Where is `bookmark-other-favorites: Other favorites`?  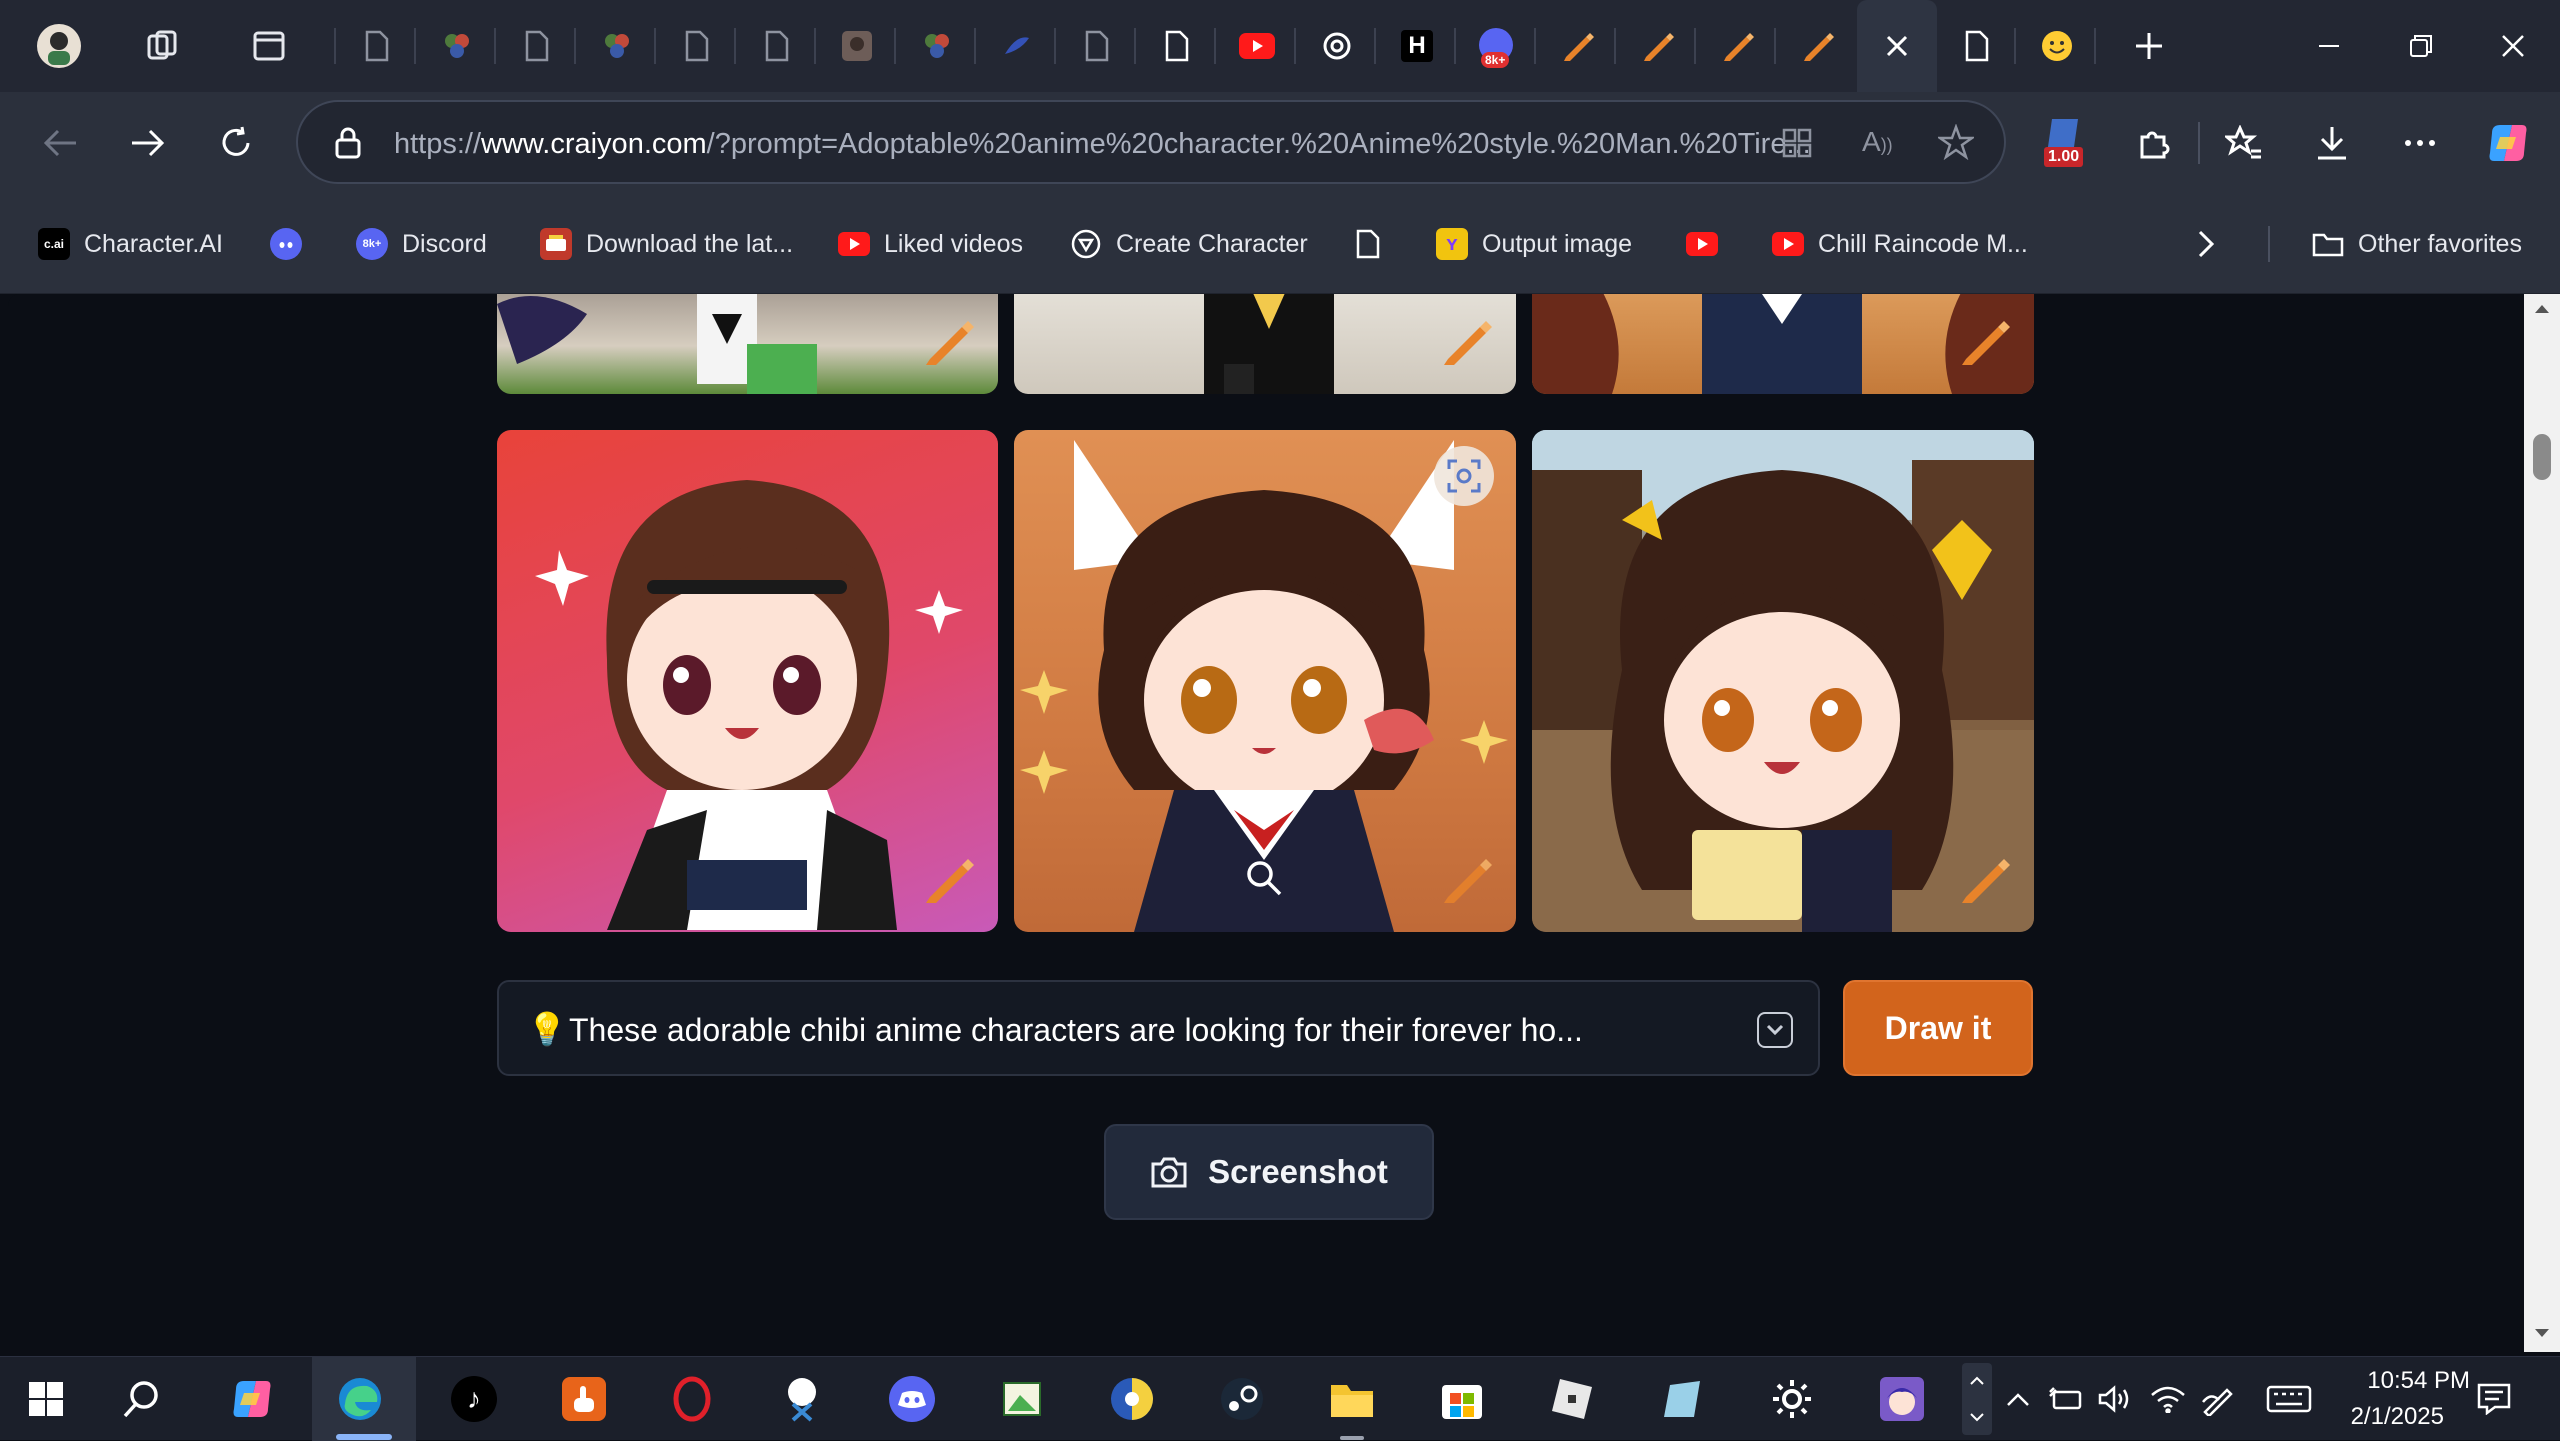
bookmark-other-favorites: Other favorites is located at coordinates (2417, 244).